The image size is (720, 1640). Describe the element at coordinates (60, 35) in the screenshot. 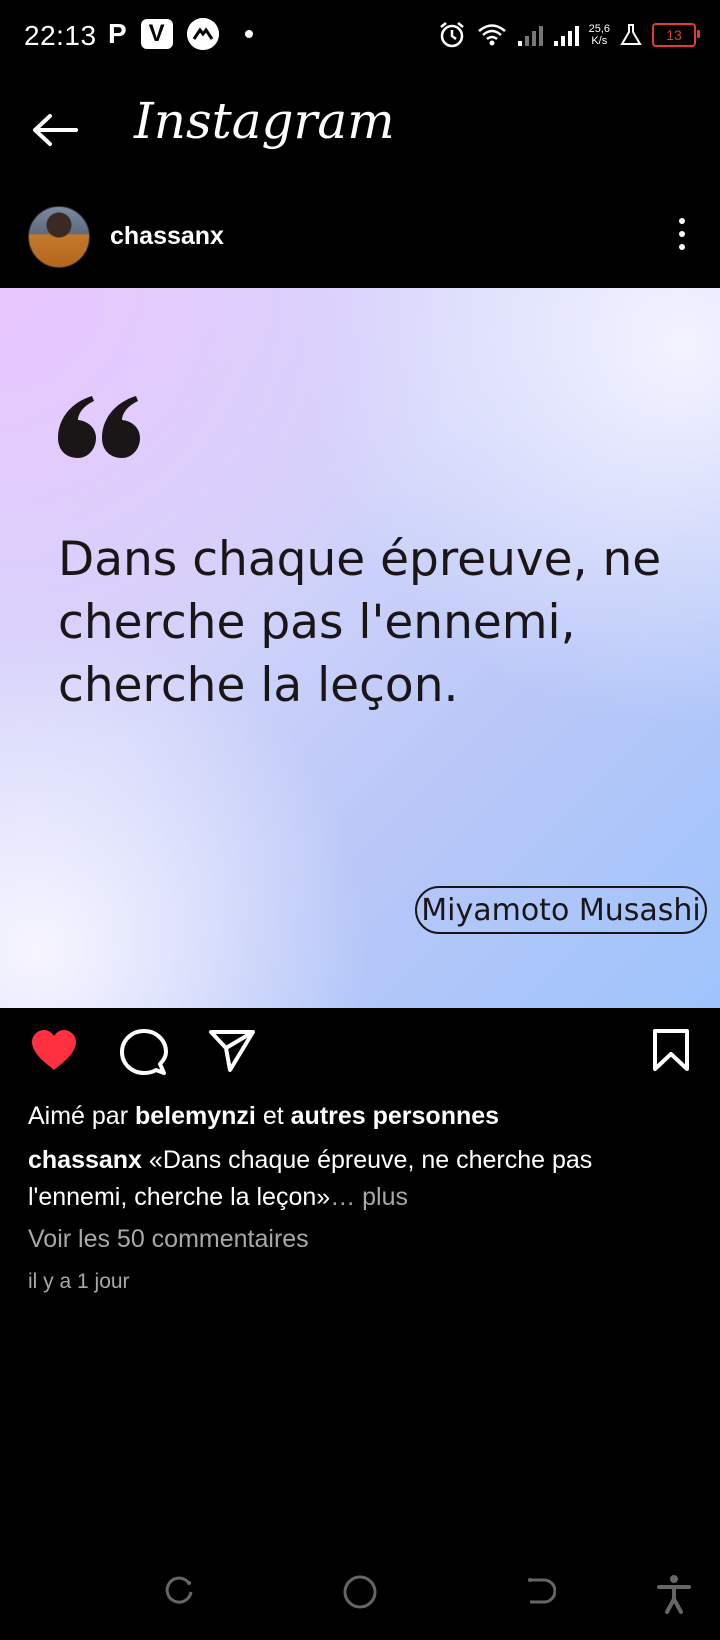

I see `status-time: 22:13` at that location.